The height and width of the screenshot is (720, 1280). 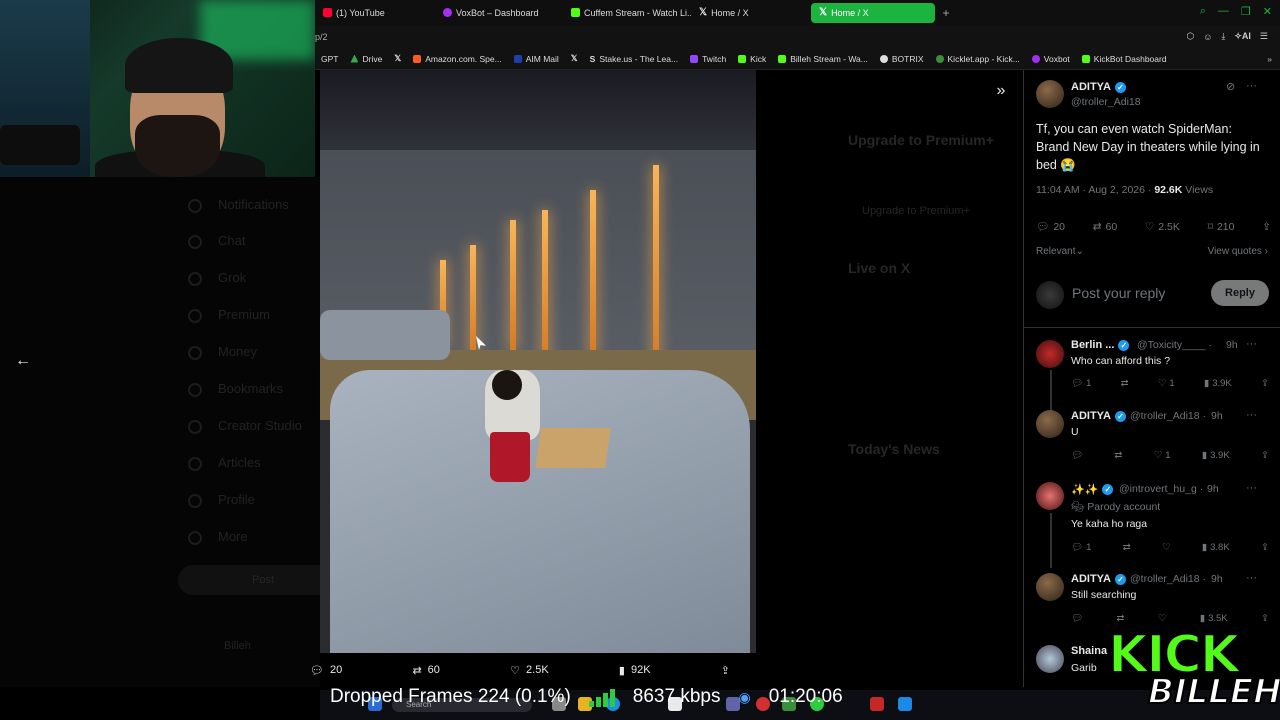 What do you see at coordinates (1060, 251) in the screenshot?
I see `sort-dropdown: Relevant⌄` at bounding box center [1060, 251].